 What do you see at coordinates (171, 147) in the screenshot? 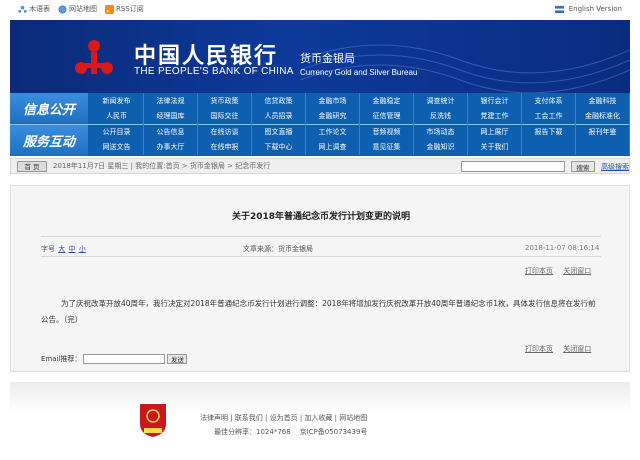
I see `nav-item: 办事大厅` at bounding box center [171, 147].